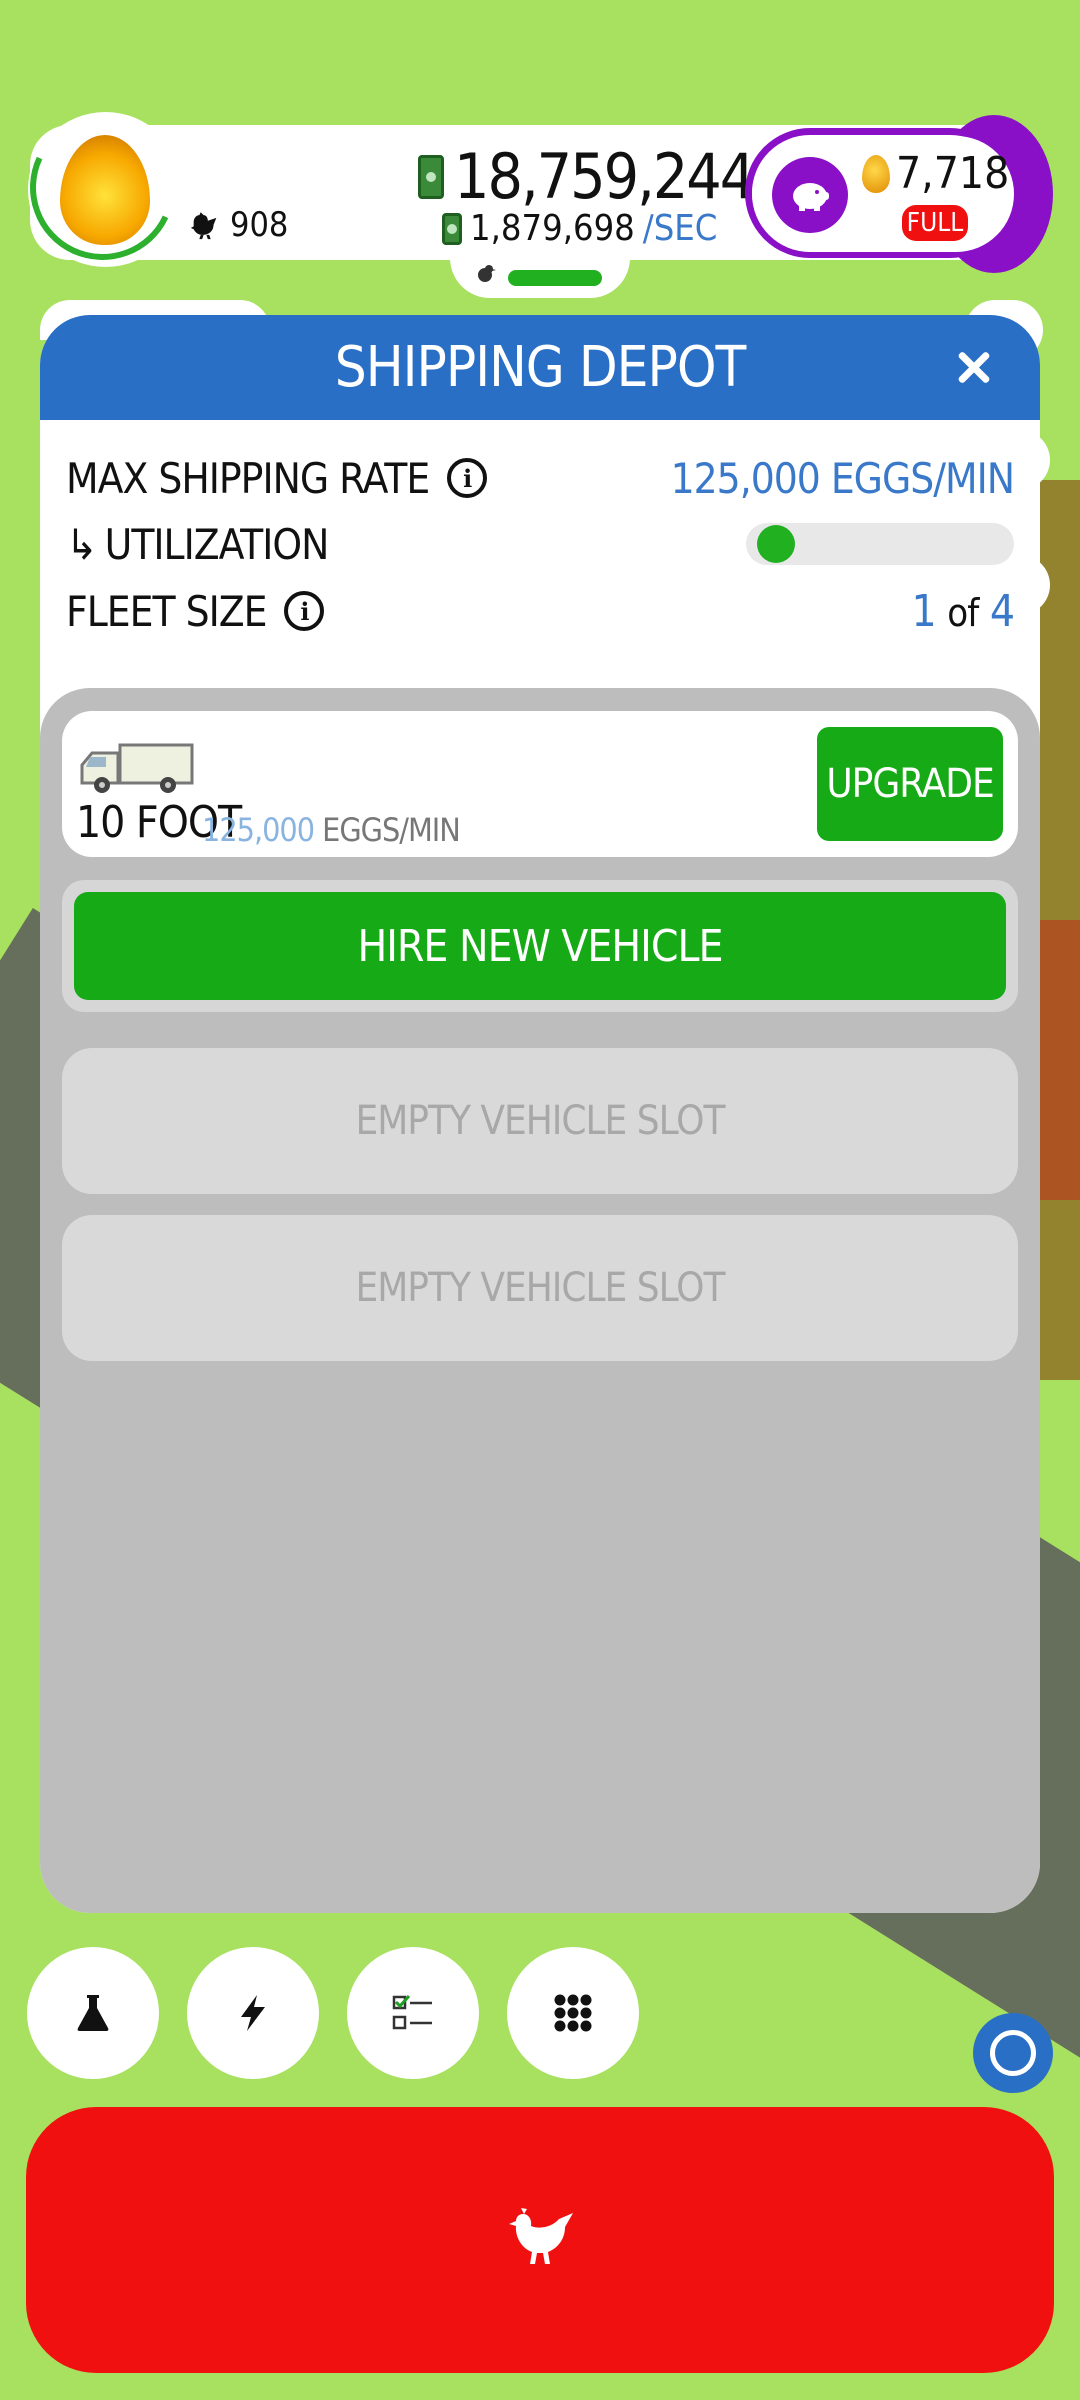 This screenshot has height=2400, width=1080. What do you see at coordinates (259, 225) in the screenshot?
I see `chicken-count-value: 908` at bounding box center [259, 225].